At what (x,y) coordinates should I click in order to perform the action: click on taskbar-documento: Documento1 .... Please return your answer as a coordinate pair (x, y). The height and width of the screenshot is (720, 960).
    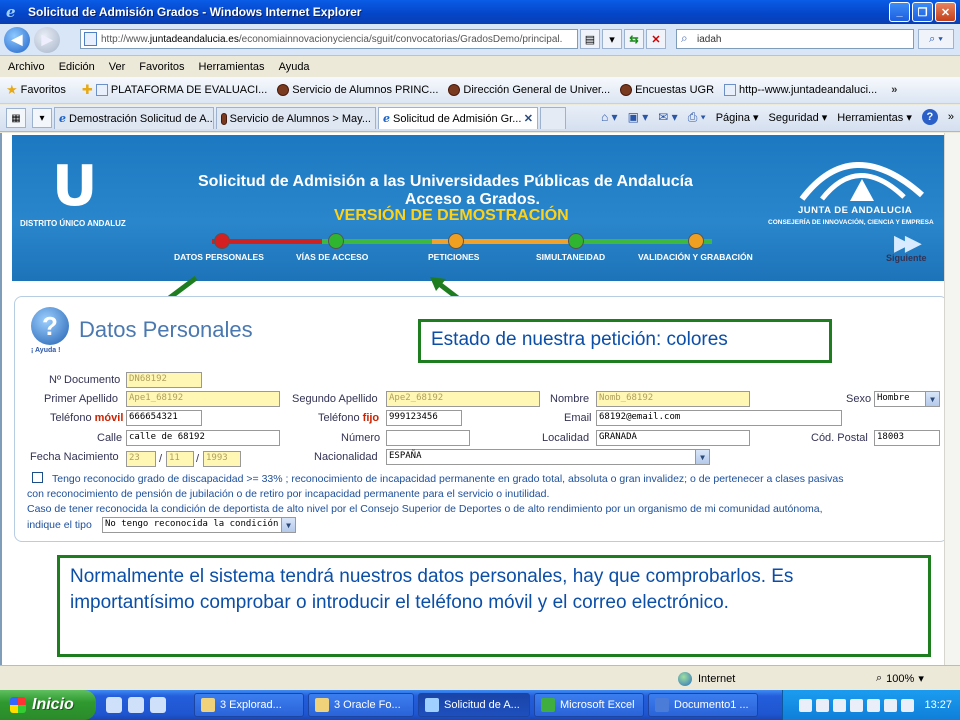
    Looking at the image, I should click on (703, 705).